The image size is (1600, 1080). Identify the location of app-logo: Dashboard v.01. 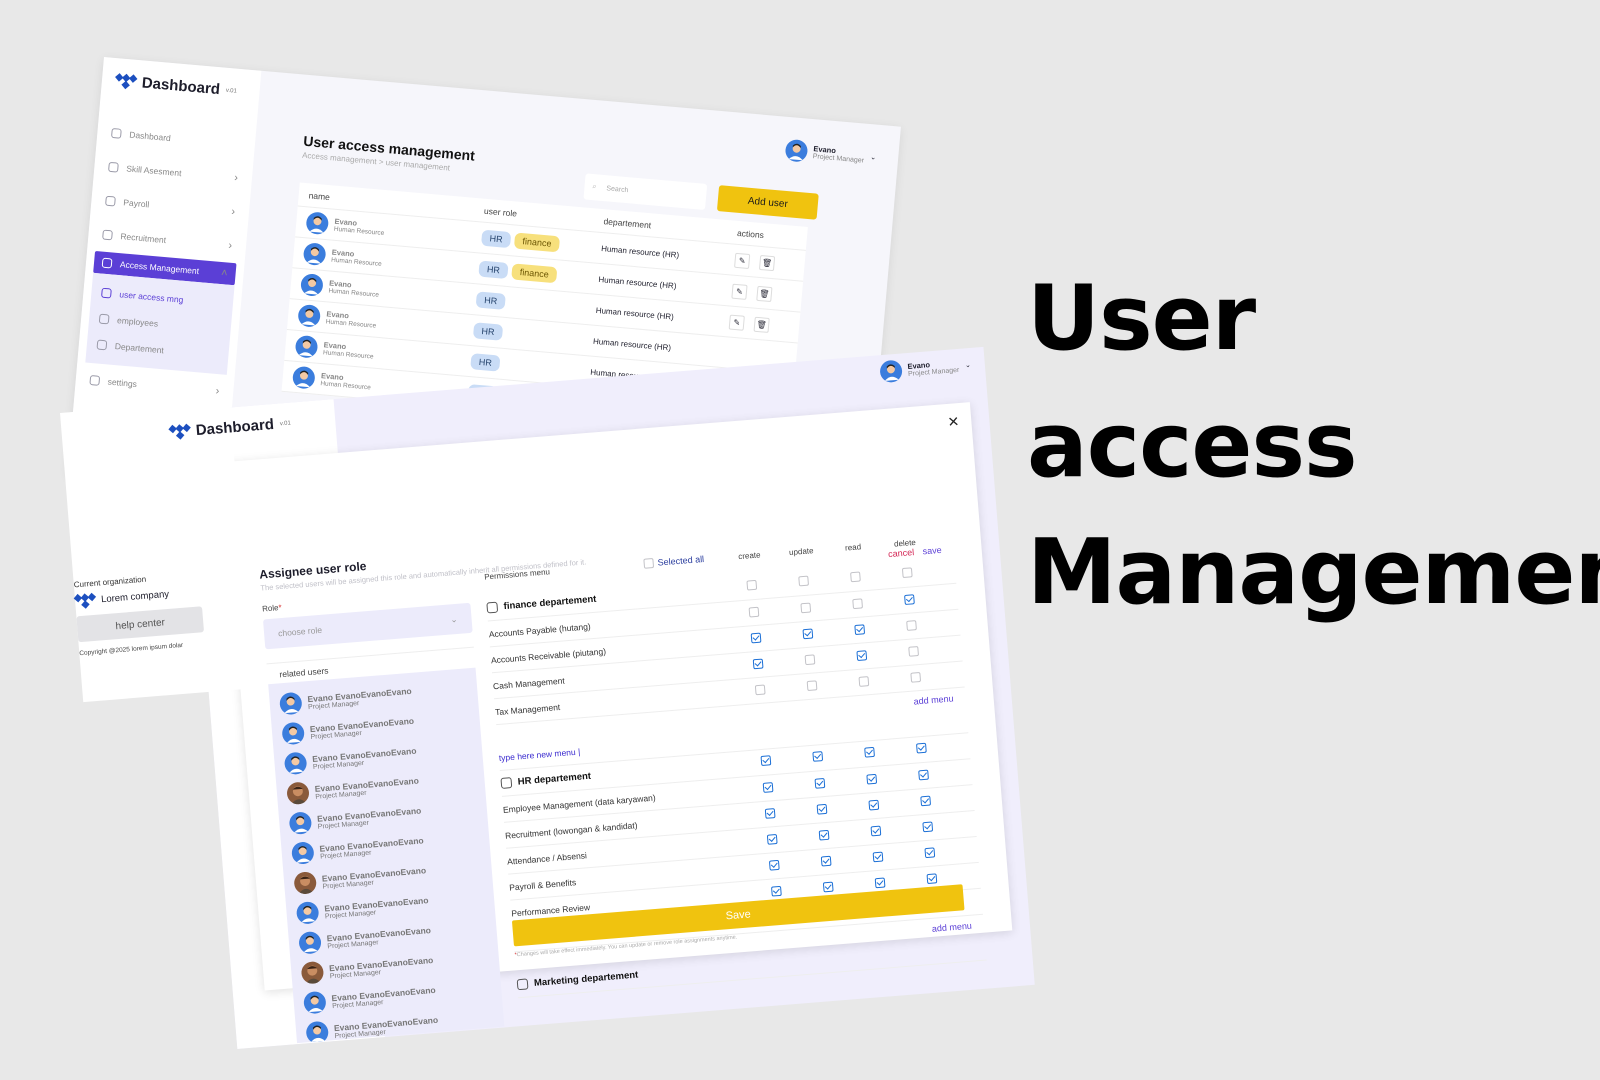
(176, 86).